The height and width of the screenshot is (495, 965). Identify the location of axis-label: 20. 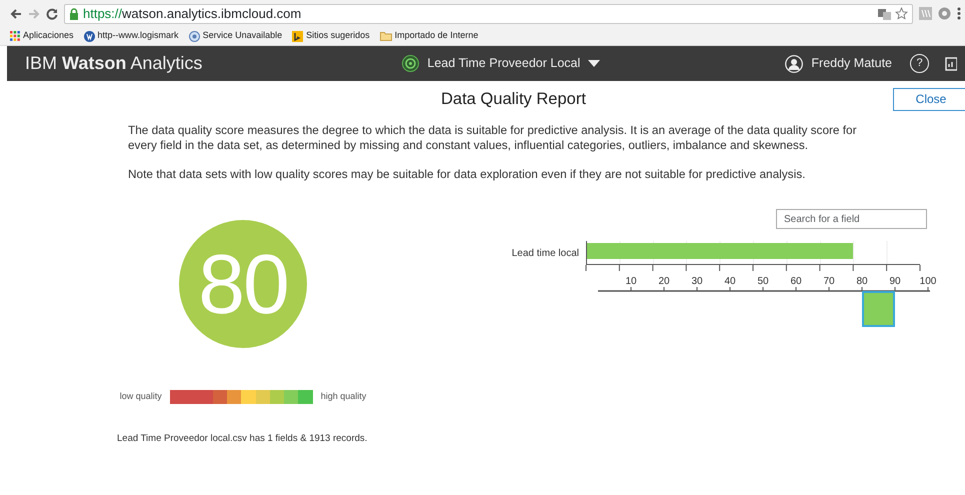
(664, 281).